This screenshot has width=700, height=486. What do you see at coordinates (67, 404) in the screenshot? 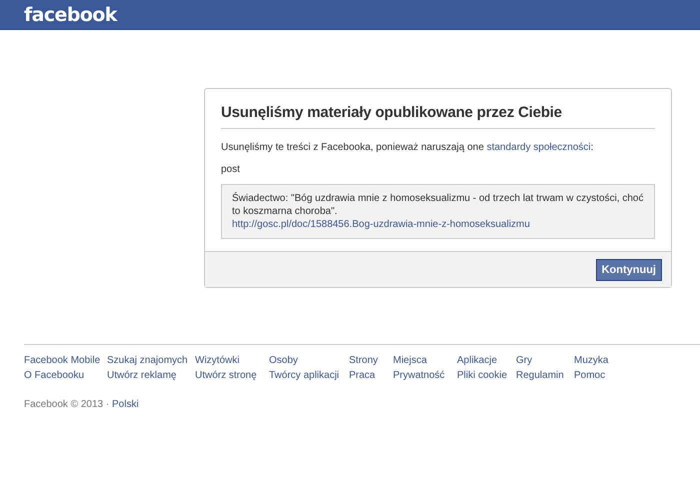
I see `copyright-text: Facebook © 2013 ·` at bounding box center [67, 404].